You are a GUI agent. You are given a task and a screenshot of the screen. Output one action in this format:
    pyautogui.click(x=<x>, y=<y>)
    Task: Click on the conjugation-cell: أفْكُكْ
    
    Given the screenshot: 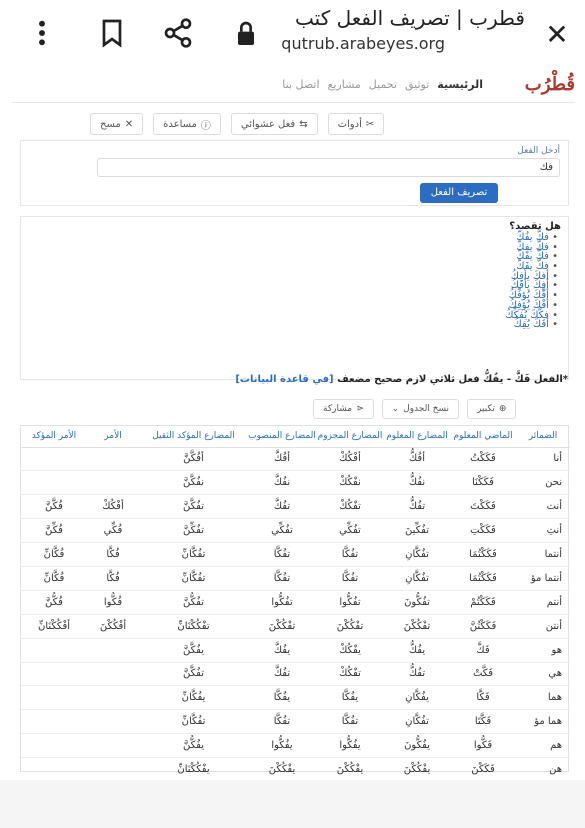 What is the action you would take?
    pyautogui.click(x=113, y=507)
    